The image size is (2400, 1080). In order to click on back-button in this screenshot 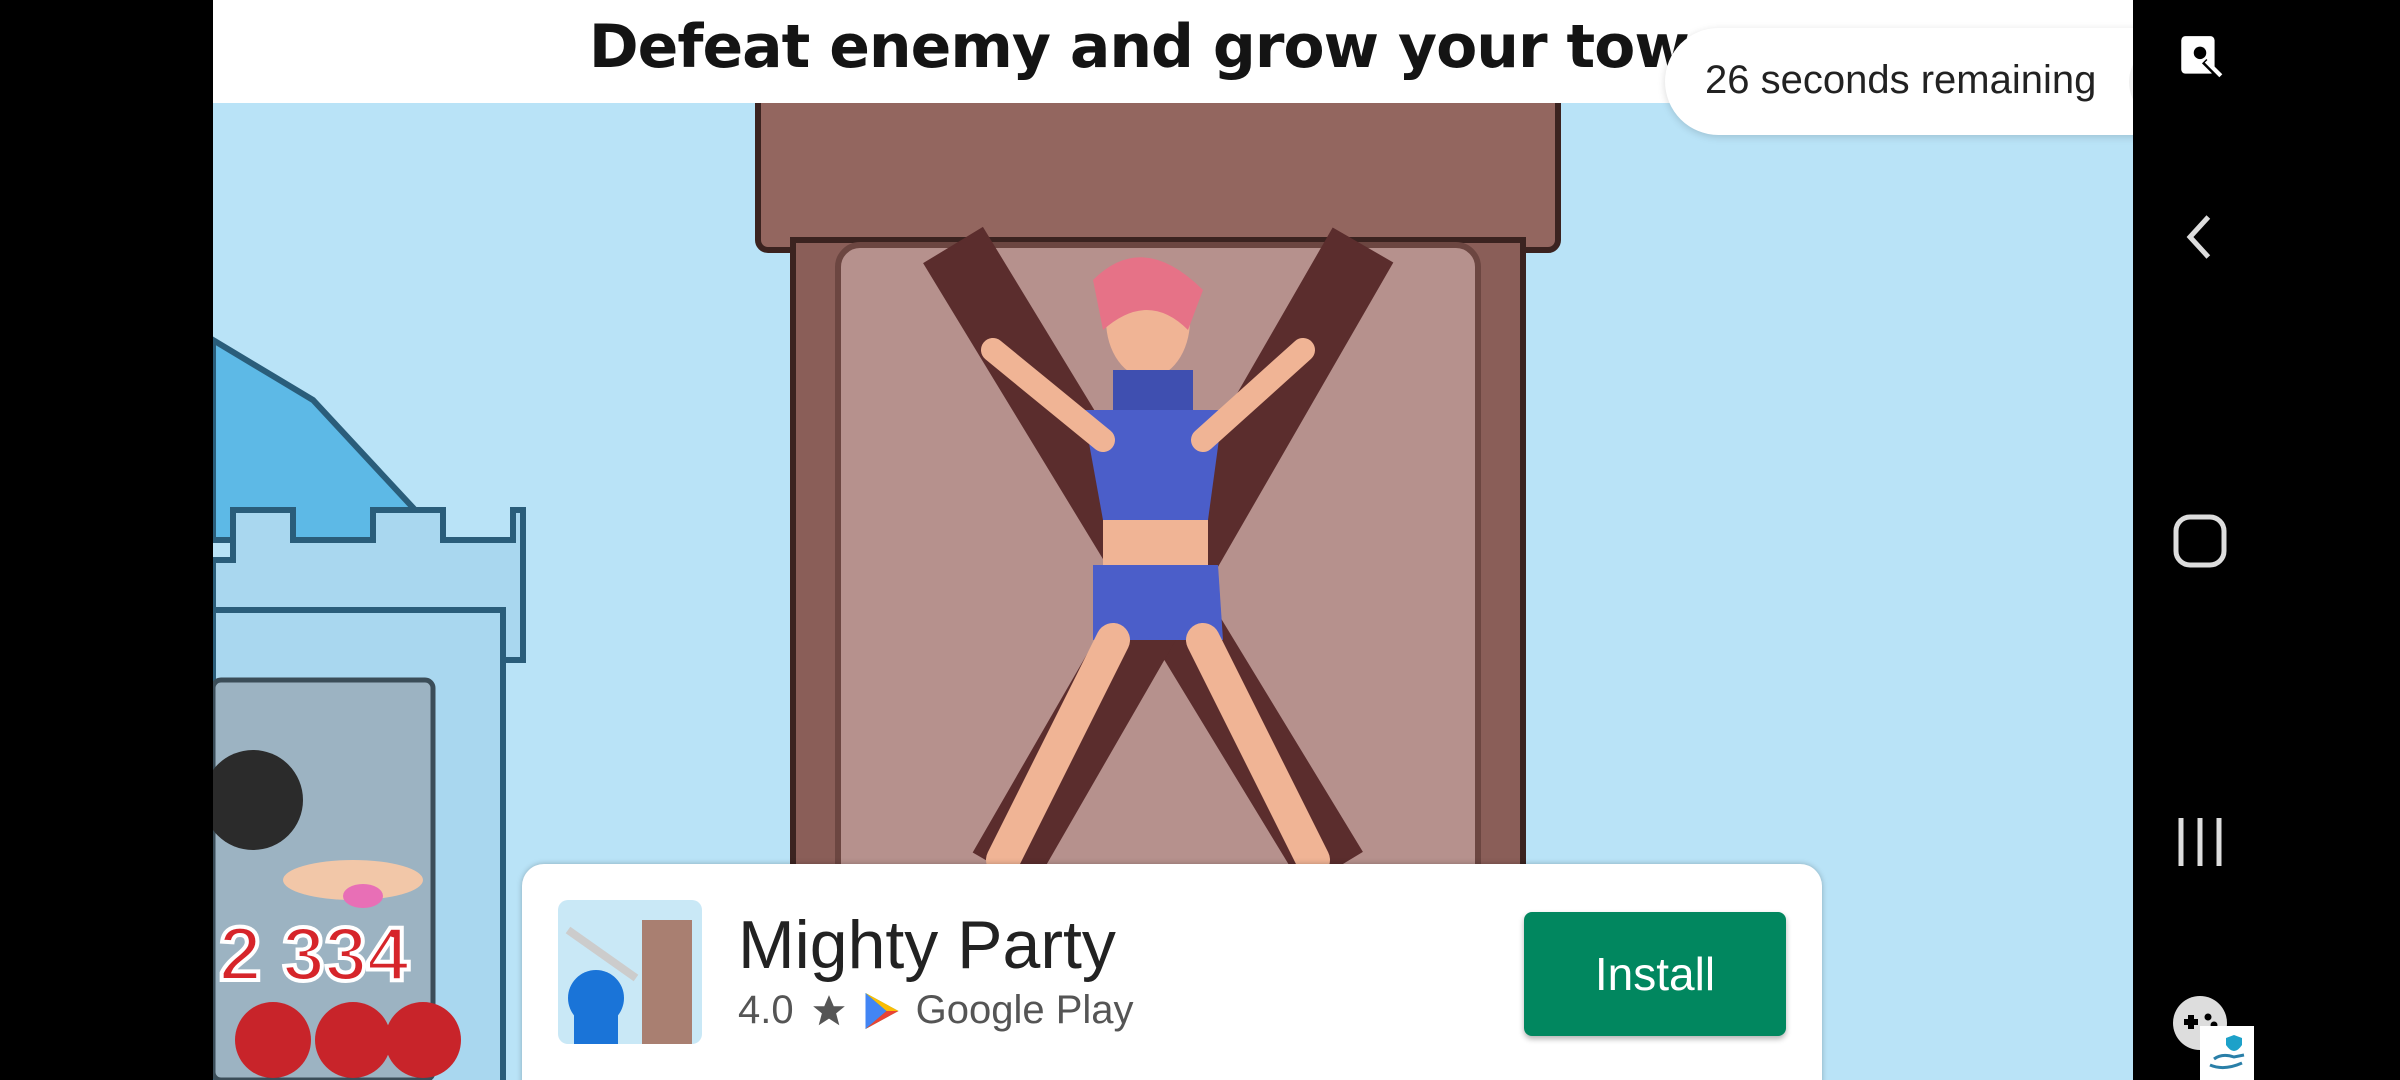, I will do `click(2200, 237)`.